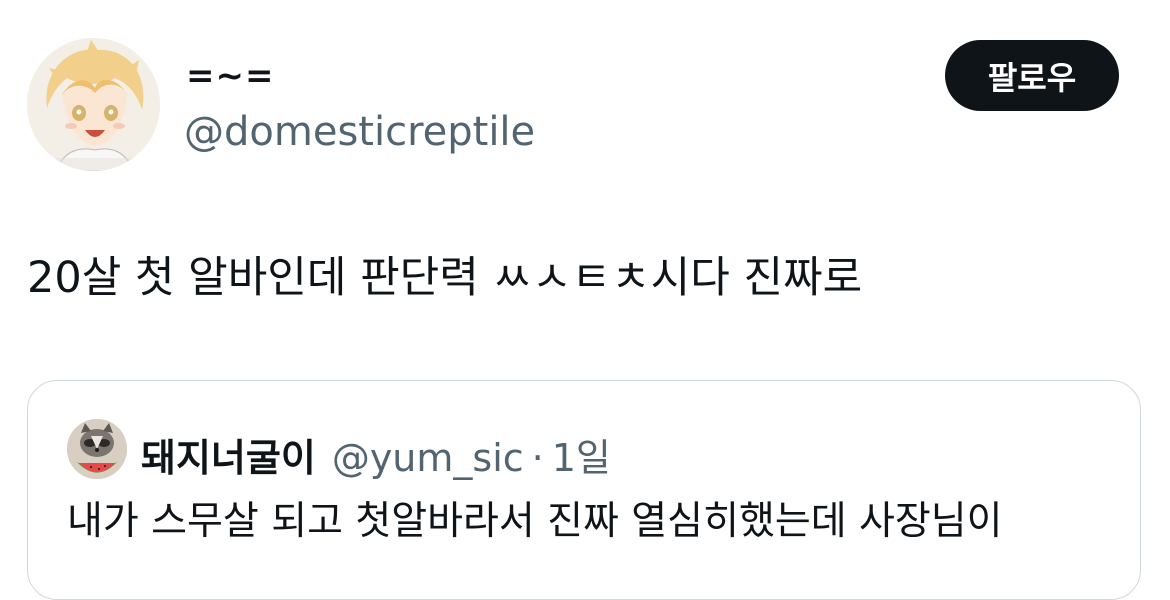 This screenshot has height=600, width=1170. Describe the element at coordinates (535, 521) in the screenshot. I see `quoted-tweet-text: 내가 스무살 되고 첫알바라서 진짜 열심히했는데 사장님이` at that location.